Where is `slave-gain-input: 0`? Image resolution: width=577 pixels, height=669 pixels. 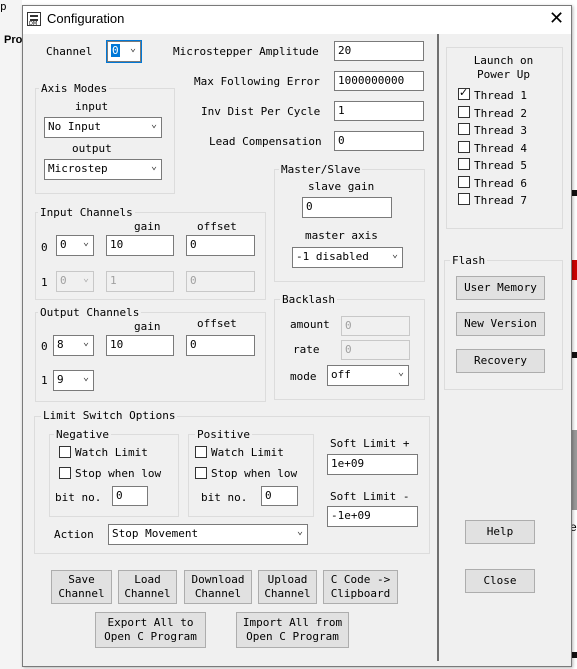
slave-gain-input: 0 is located at coordinates (347, 207).